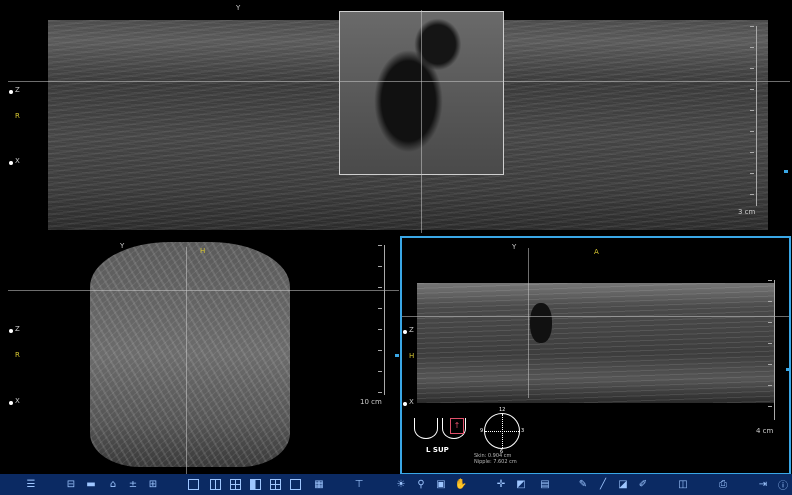  I want to click on layout-2-icon, so click(215, 484).